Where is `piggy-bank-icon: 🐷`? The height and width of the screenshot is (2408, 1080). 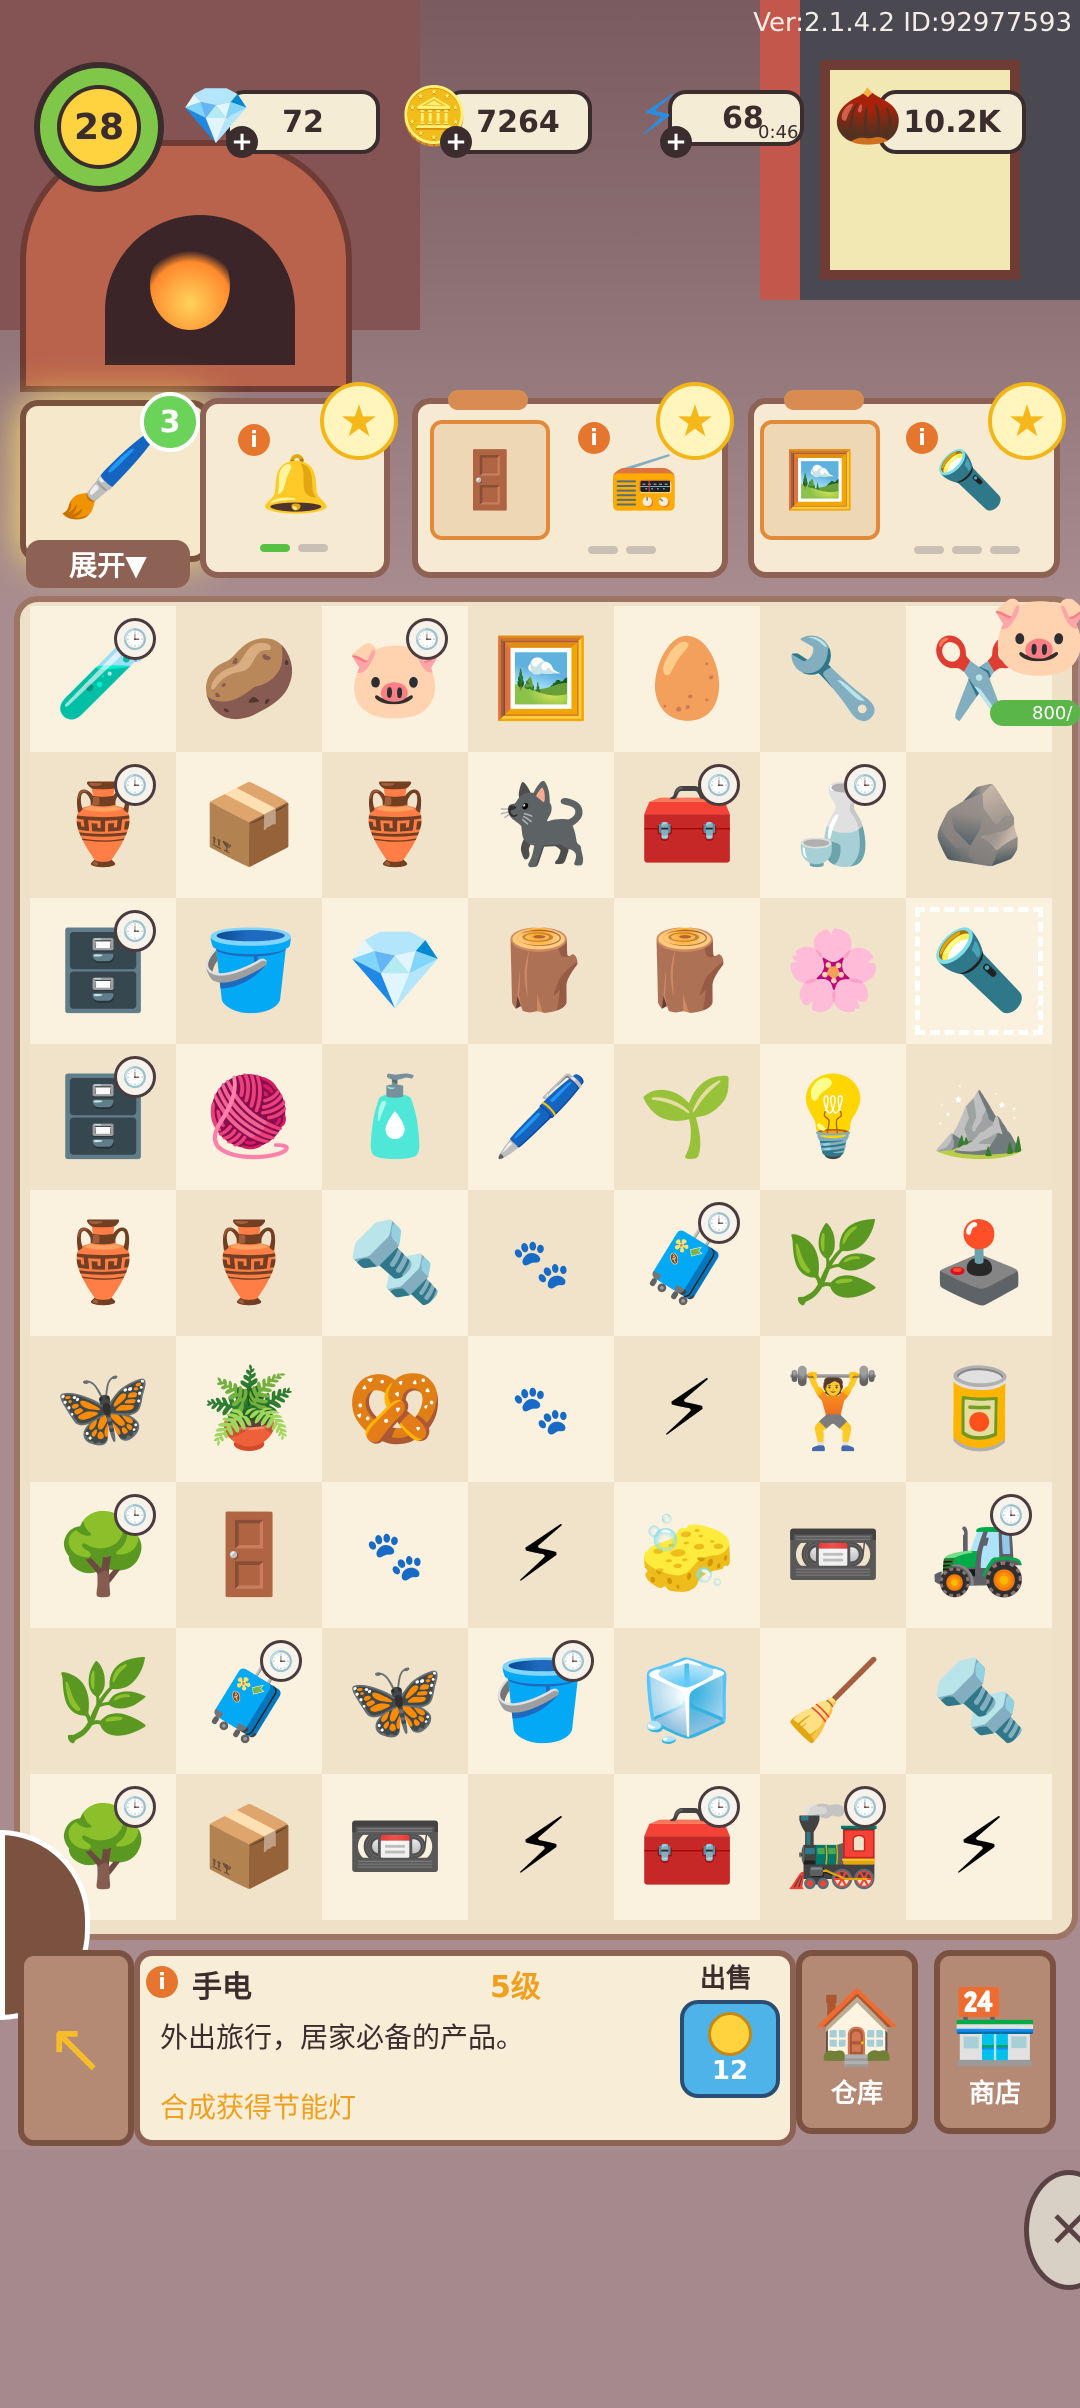
piggy-bank-icon: 🐷 is located at coordinates (1035, 635).